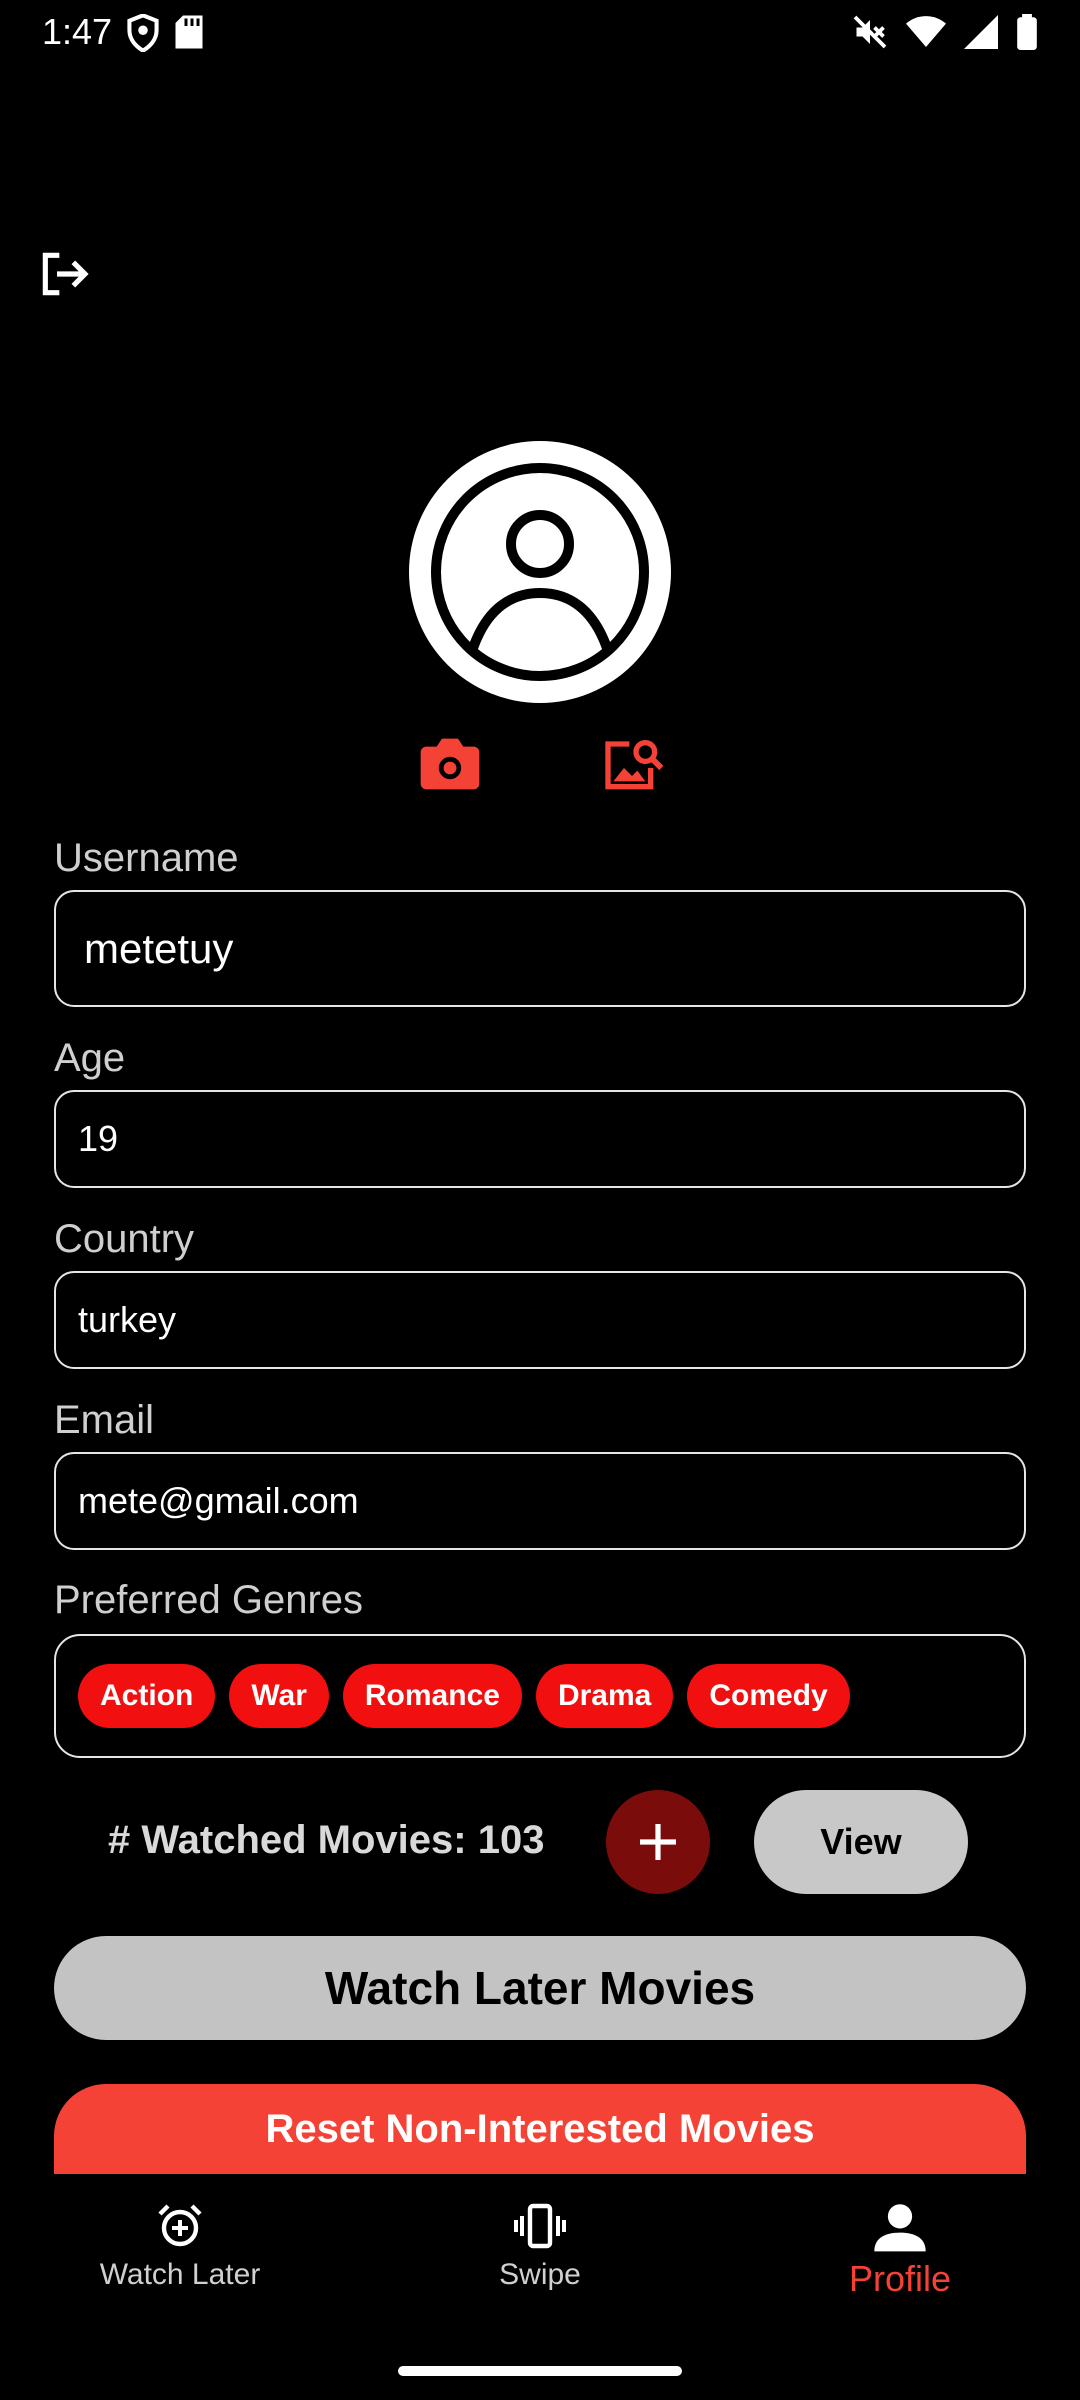  I want to click on plus-icon, so click(658, 1842).